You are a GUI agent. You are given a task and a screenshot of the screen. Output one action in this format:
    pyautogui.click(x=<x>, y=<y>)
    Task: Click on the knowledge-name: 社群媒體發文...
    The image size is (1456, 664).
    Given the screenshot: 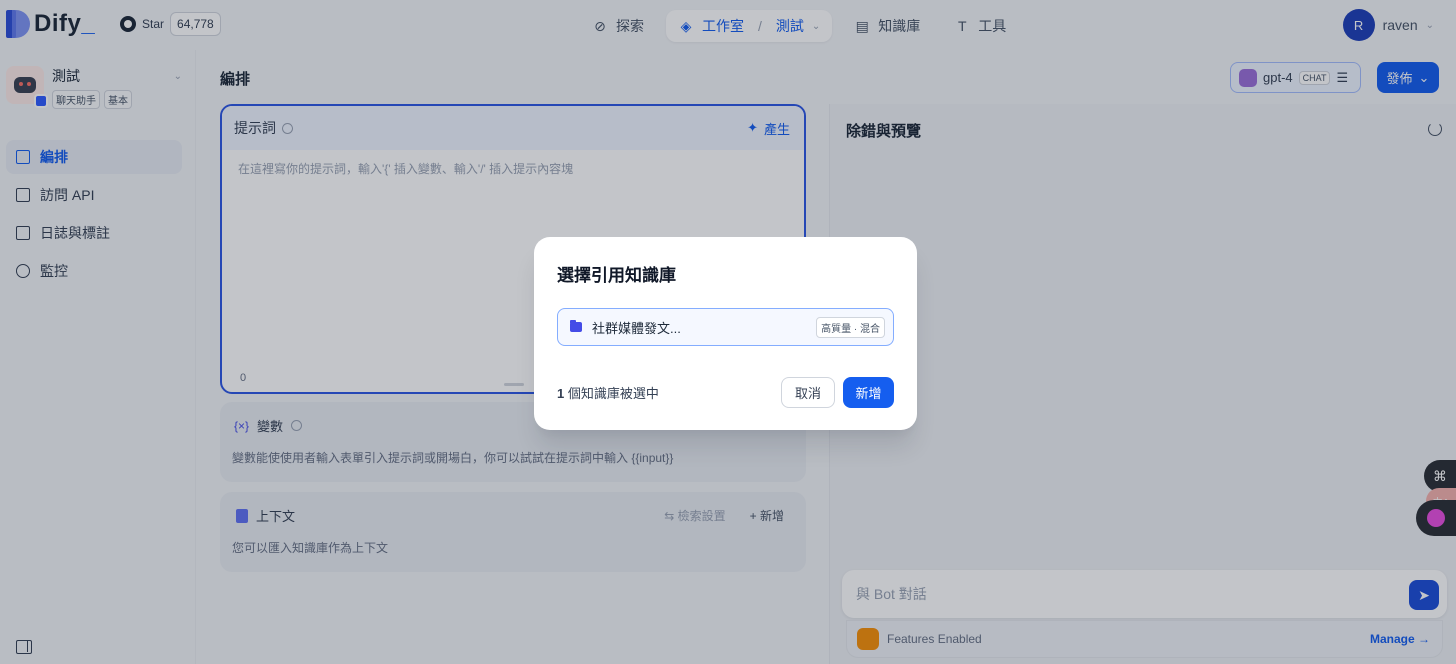 What is the action you would take?
    pyautogui.click(x=636, y=328)
    